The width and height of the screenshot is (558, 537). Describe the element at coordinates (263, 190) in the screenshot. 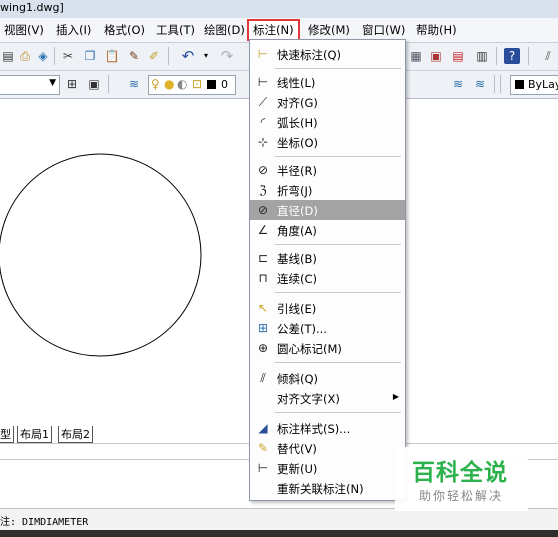

I see `jogged-icon: ℨ` at that location.